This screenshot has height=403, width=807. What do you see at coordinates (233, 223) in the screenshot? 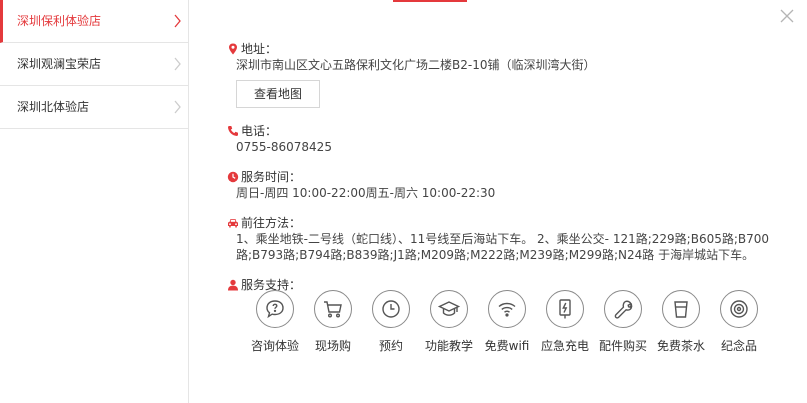
I see `car-icon` at bounding box center [233, 223].